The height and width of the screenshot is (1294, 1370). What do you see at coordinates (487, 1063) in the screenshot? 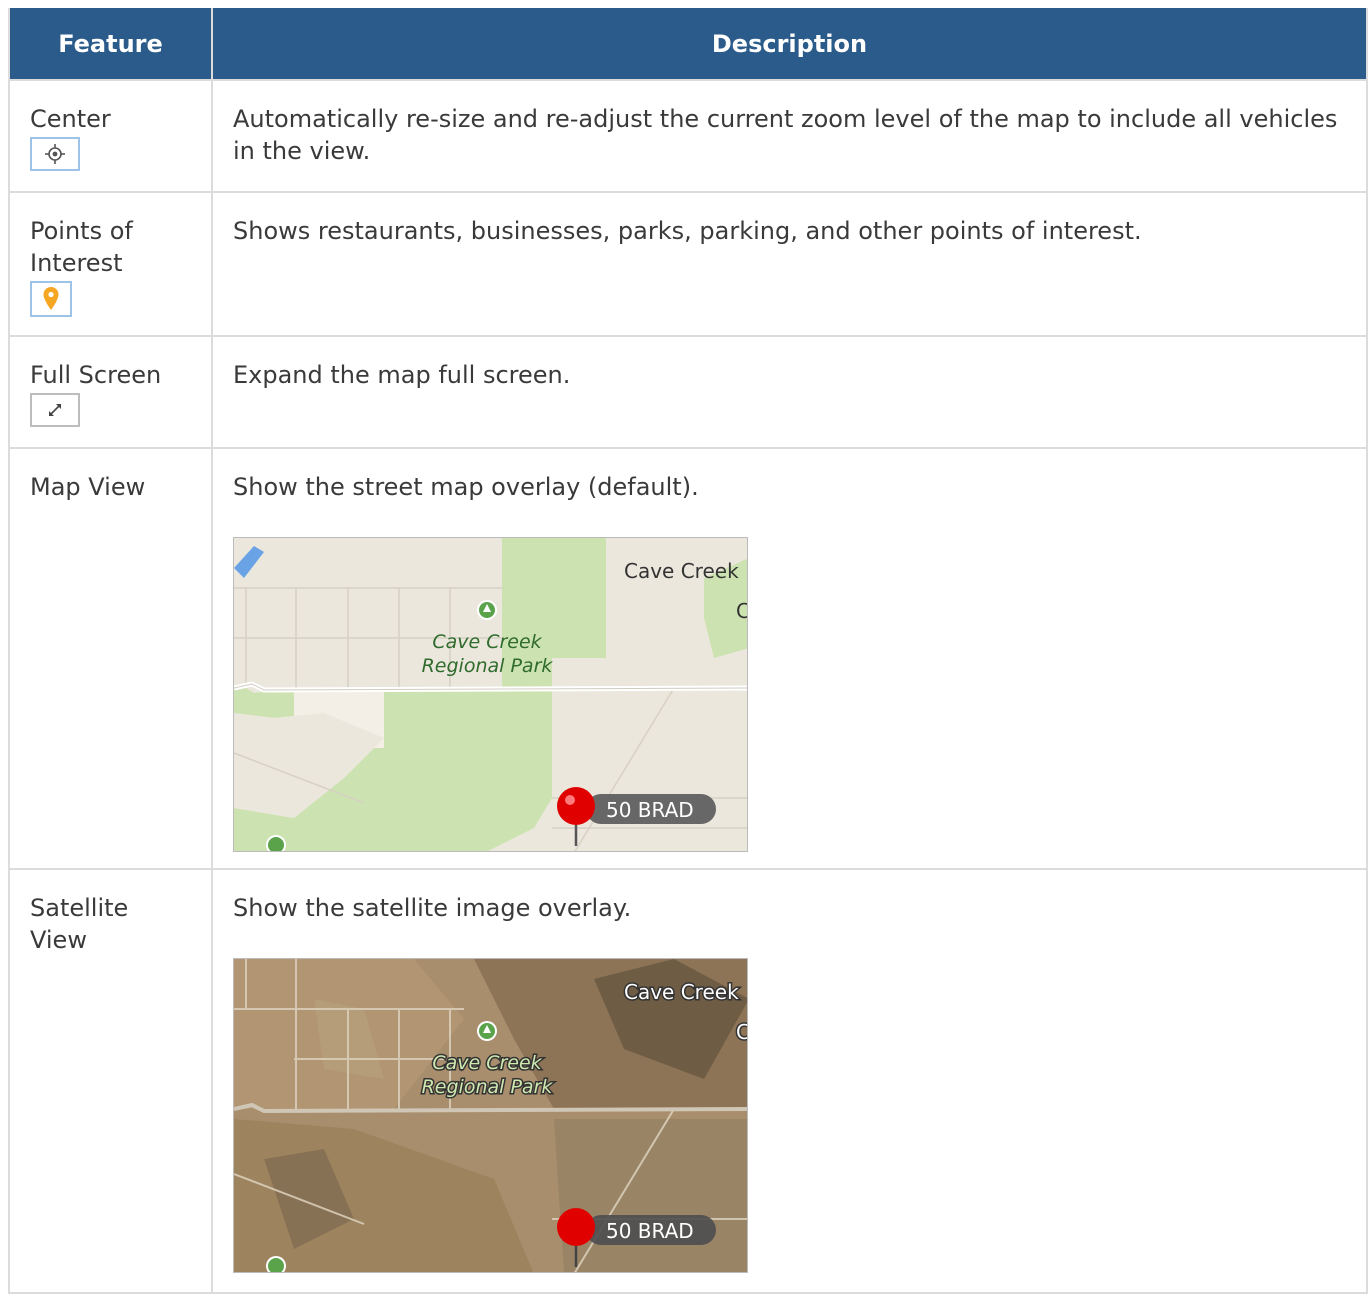
I see `sat-park-label-1: Cave Creek` at bounding box center [487, 1063].